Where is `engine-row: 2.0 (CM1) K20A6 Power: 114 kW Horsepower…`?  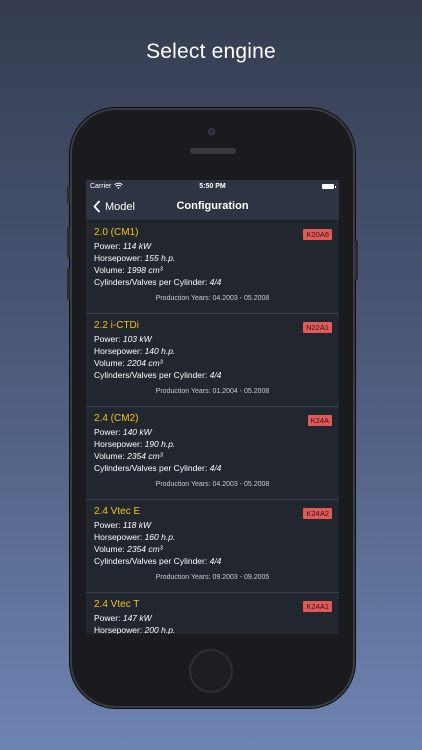
engine-row: 2.0 (CM1) K20A6 Power: 114 kW Horsepower… is located at coordinates (212, 267).